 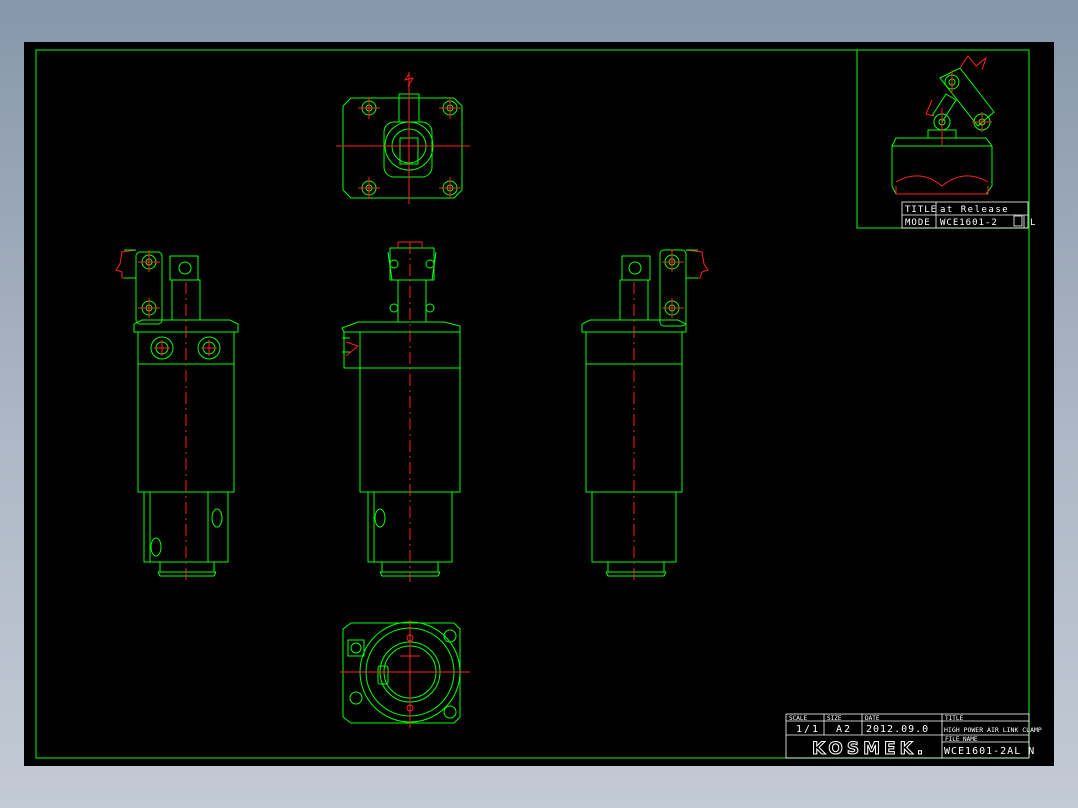 What do you see at coordinates (974, 210) in the screenshot?
I see `inset-title-value: at Release` at bounding box center [974, 210].